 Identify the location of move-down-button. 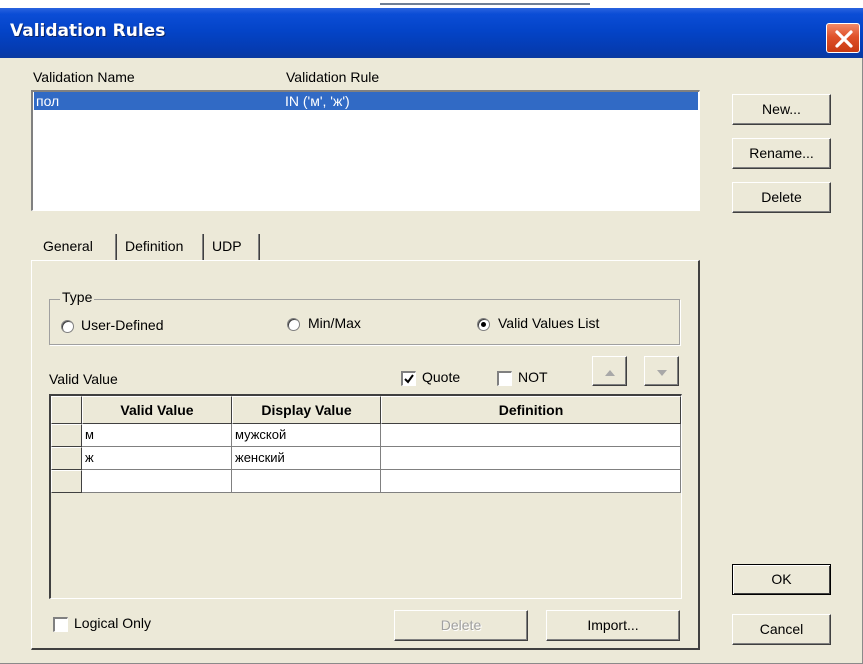
(661, 371).